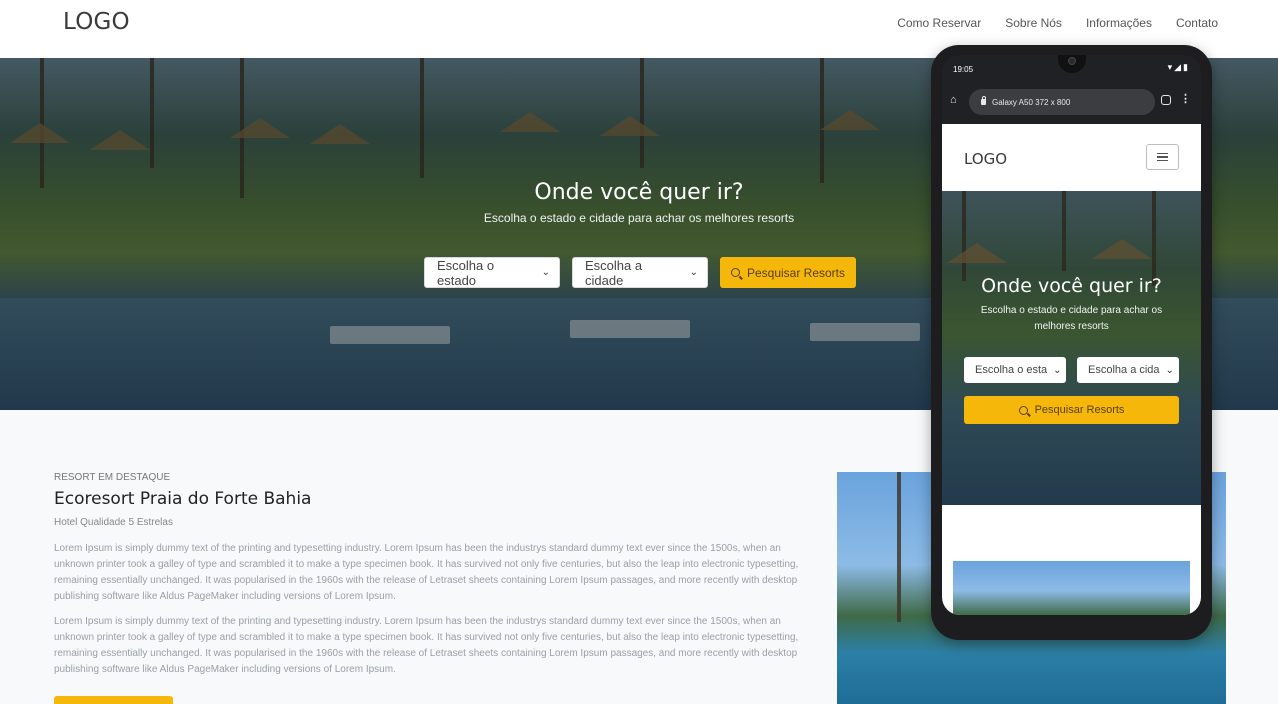  I want to click on mobile-navbar: LOGO, so click(1071, 157).